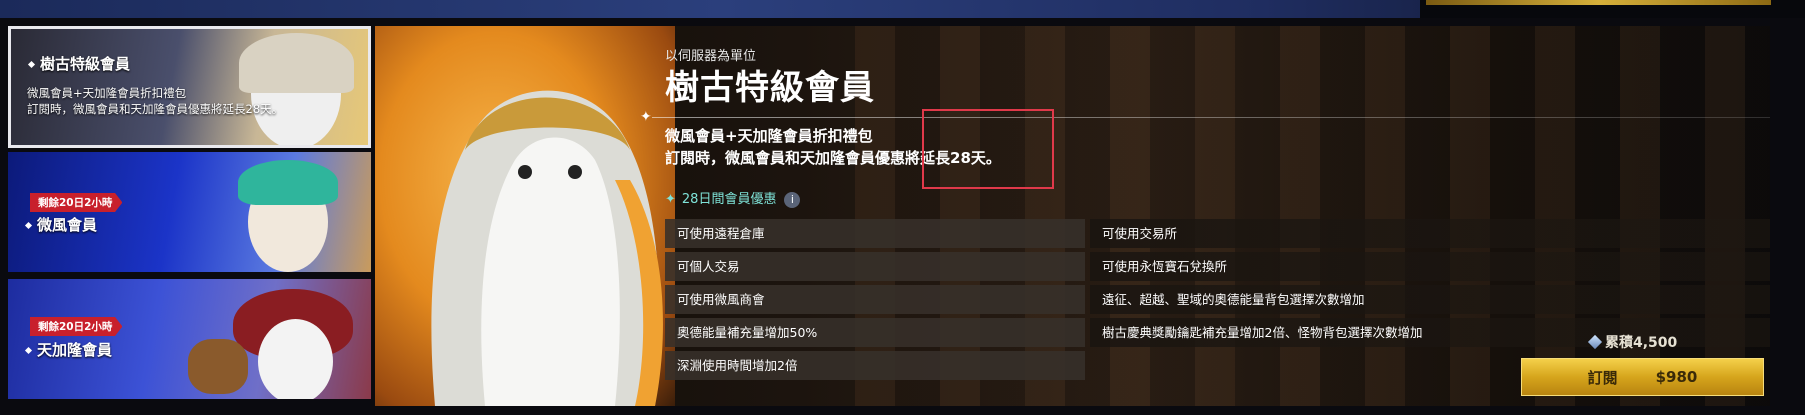 This screenshot has width=1805, height=415. What do you see at coordinates (85, 64) in the screenshot?
I see `card-title: 樹古特級會員` at bounding box center [85, 64].